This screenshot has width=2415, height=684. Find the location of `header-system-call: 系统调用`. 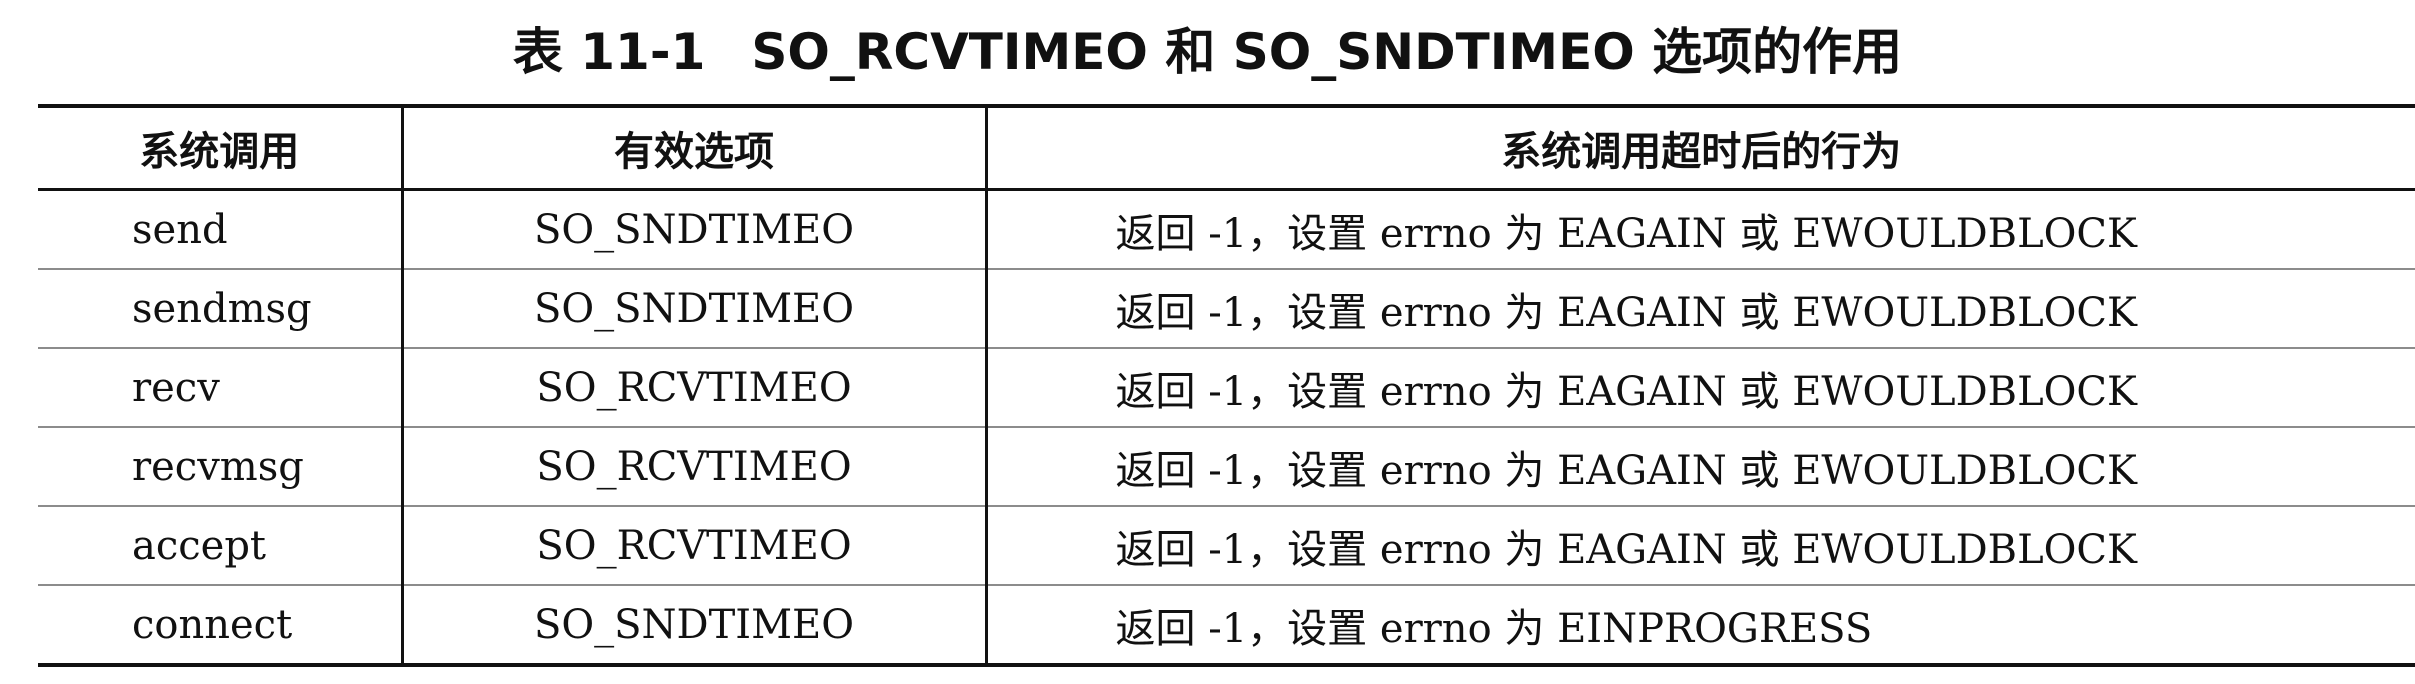

header-system-call: 系统调用 is located at coordinates (219, 152).